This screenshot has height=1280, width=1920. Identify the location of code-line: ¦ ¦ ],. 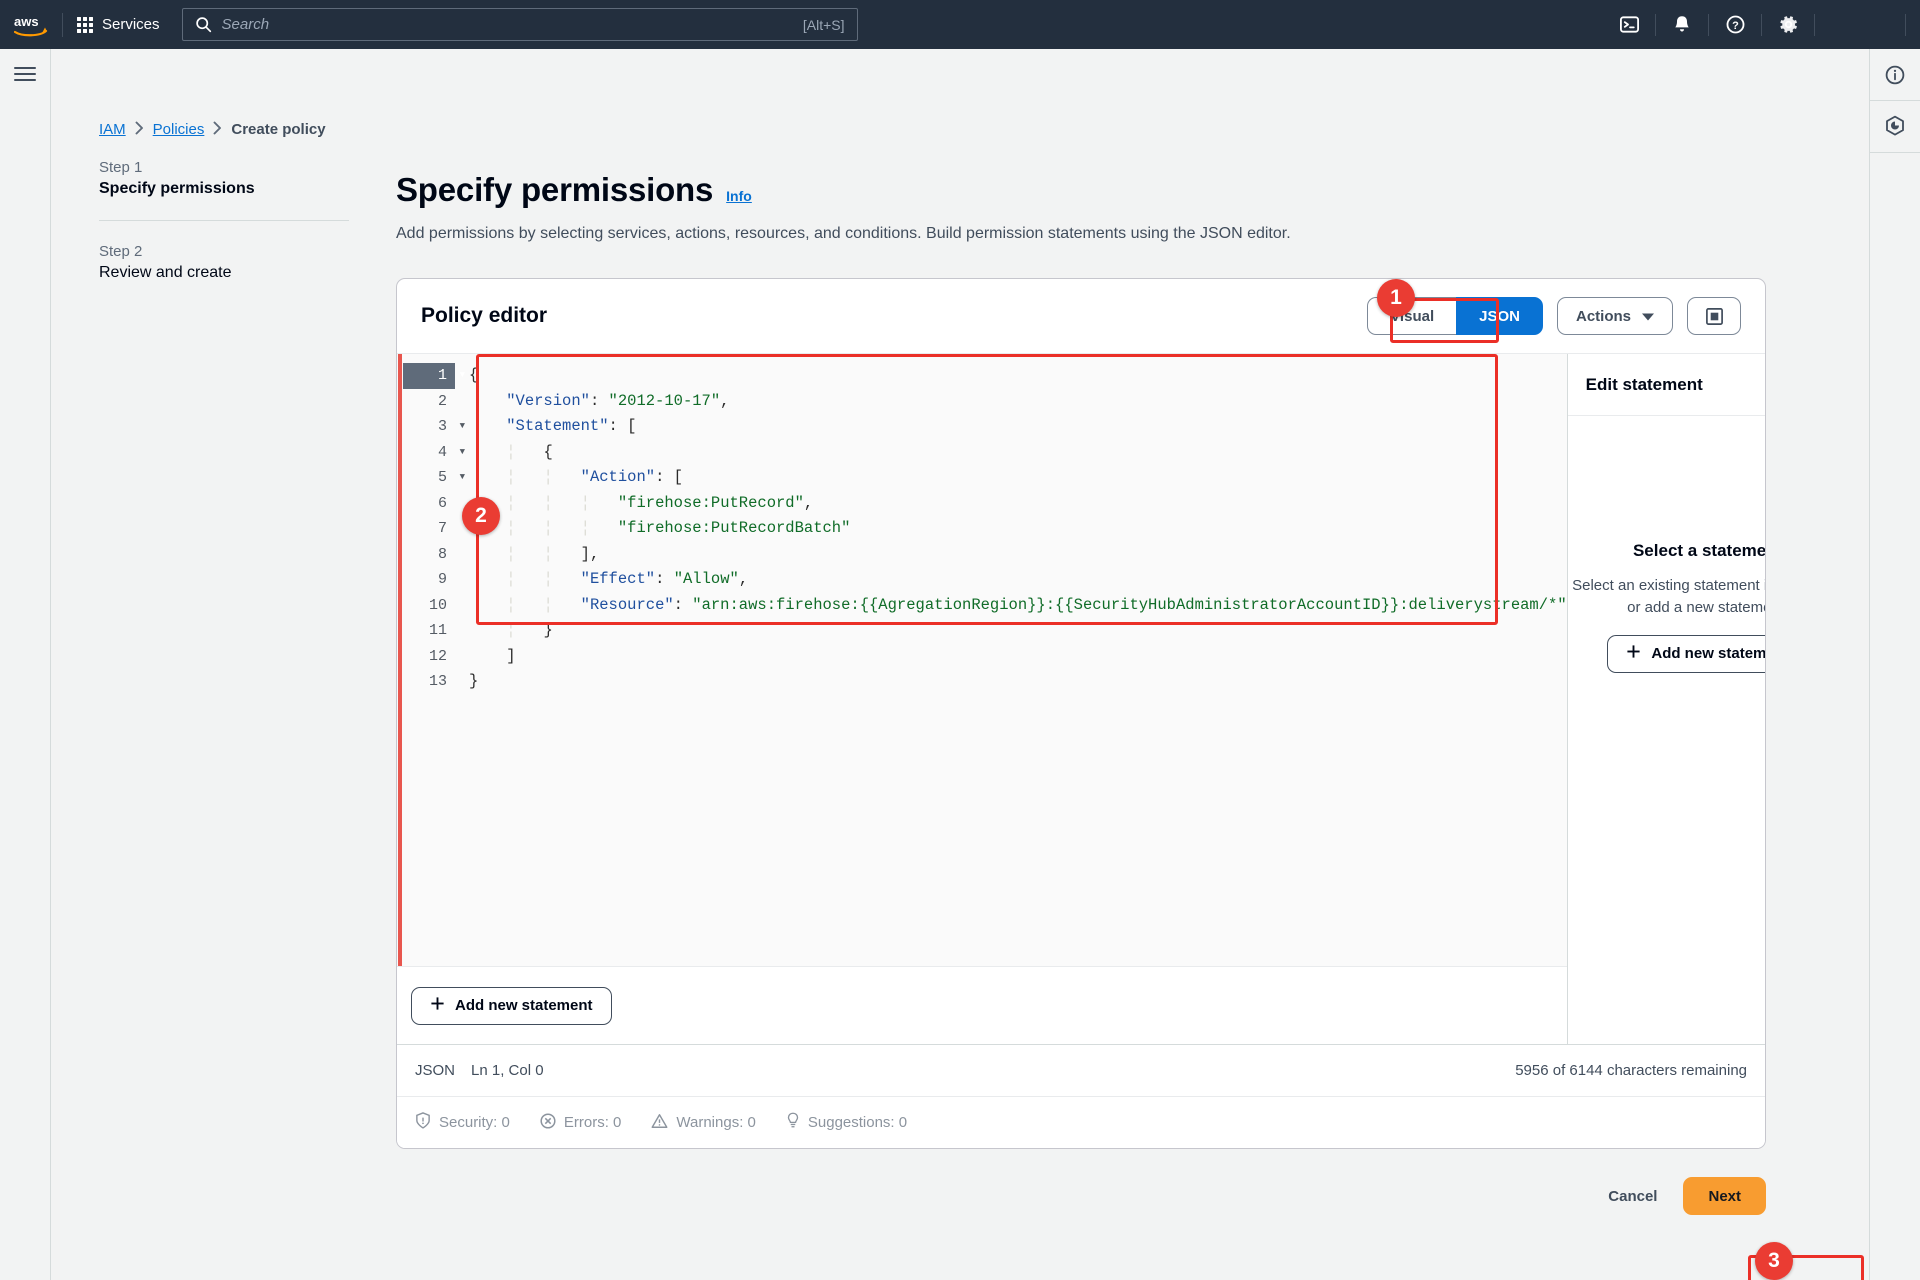
(1011, 555).